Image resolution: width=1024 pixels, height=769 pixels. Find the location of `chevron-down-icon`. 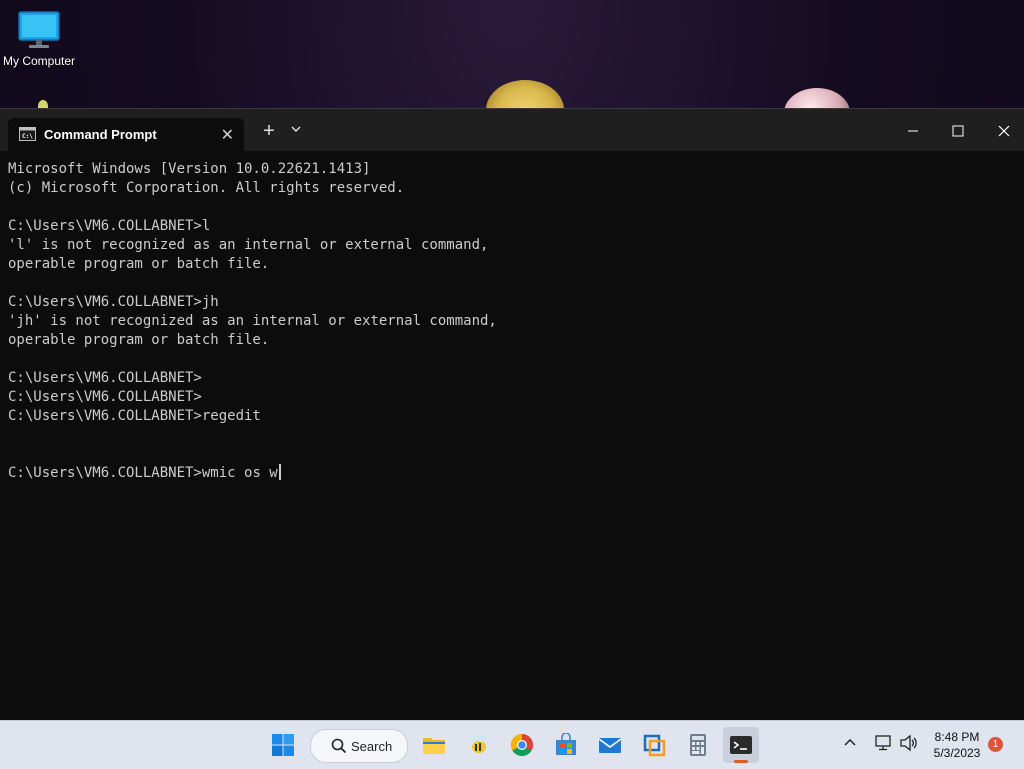

chevron-down-icon is located at coordinates (296, 129).